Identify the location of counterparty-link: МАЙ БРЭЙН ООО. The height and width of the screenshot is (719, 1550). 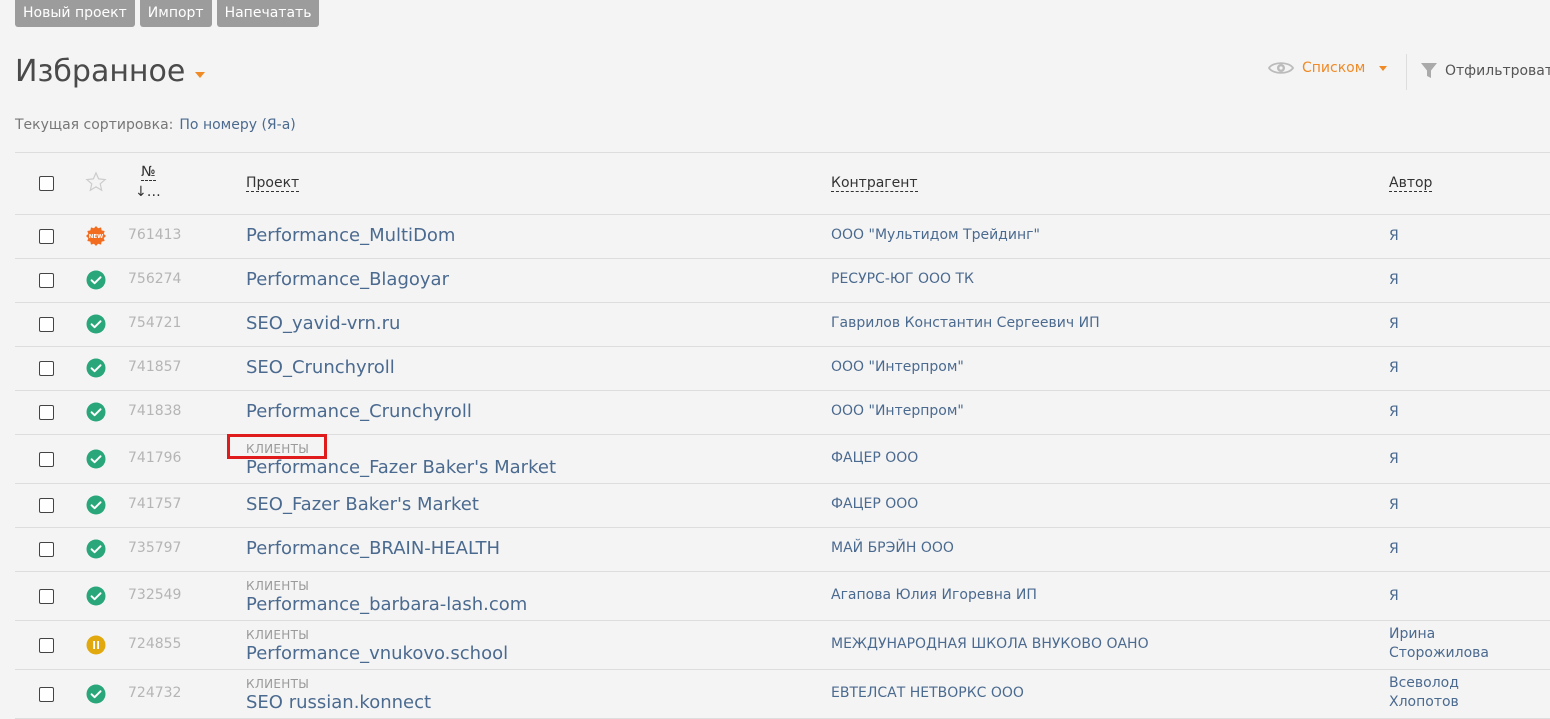
(892, 548).